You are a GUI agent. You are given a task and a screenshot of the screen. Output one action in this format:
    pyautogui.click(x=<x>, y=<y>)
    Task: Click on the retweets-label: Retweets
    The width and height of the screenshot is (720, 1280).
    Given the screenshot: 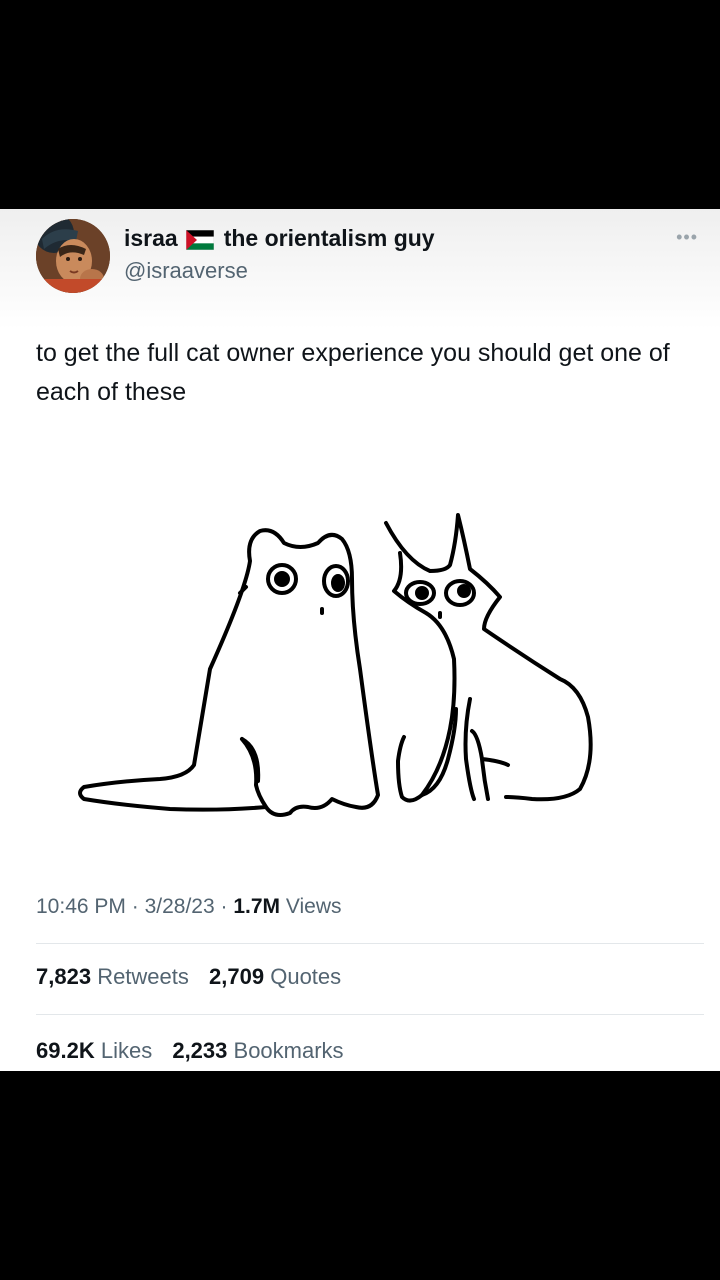 What is the action you would take?
    pyautogui.click(x=143, y=976)
    